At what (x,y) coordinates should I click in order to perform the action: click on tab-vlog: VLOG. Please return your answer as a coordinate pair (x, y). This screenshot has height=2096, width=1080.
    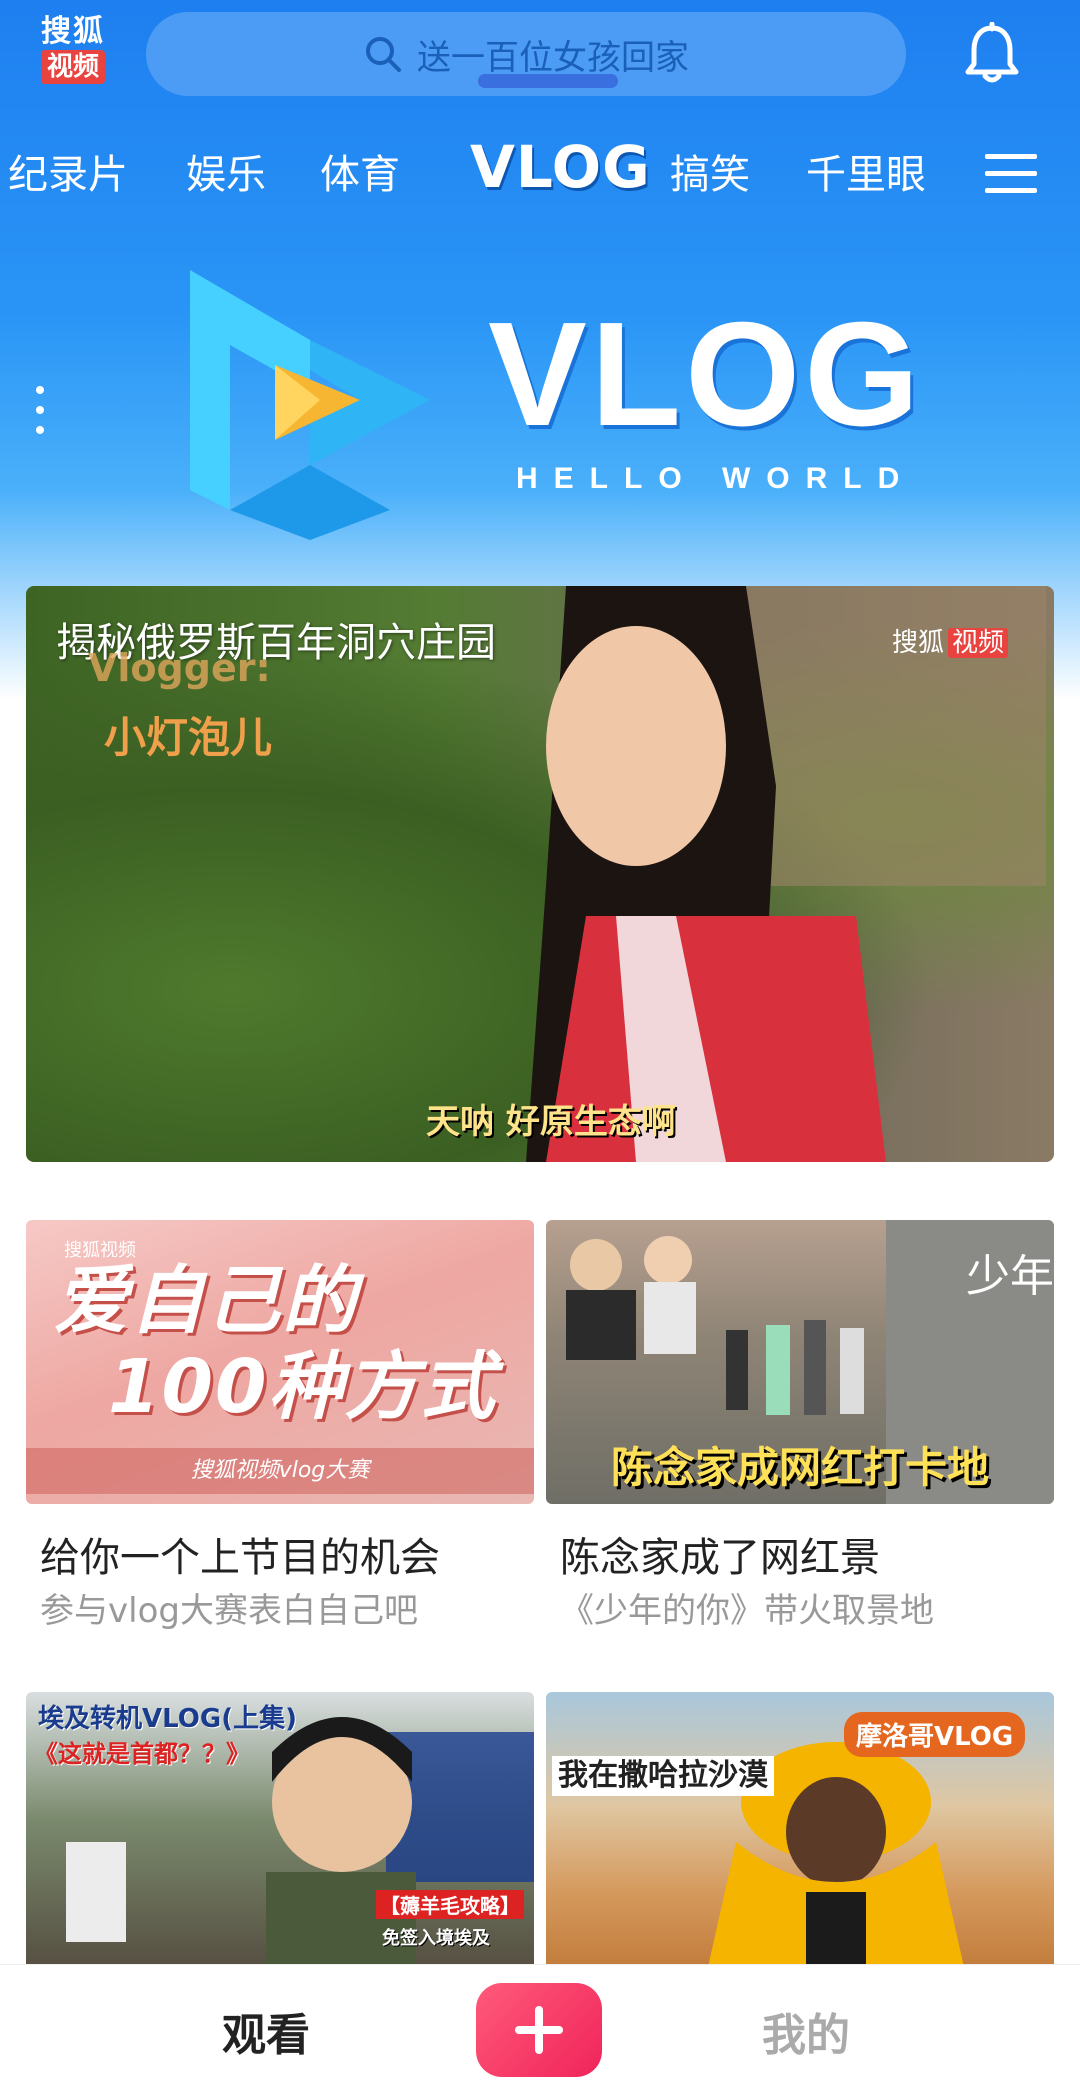
    Looking at the image, I should click on (560, 167).